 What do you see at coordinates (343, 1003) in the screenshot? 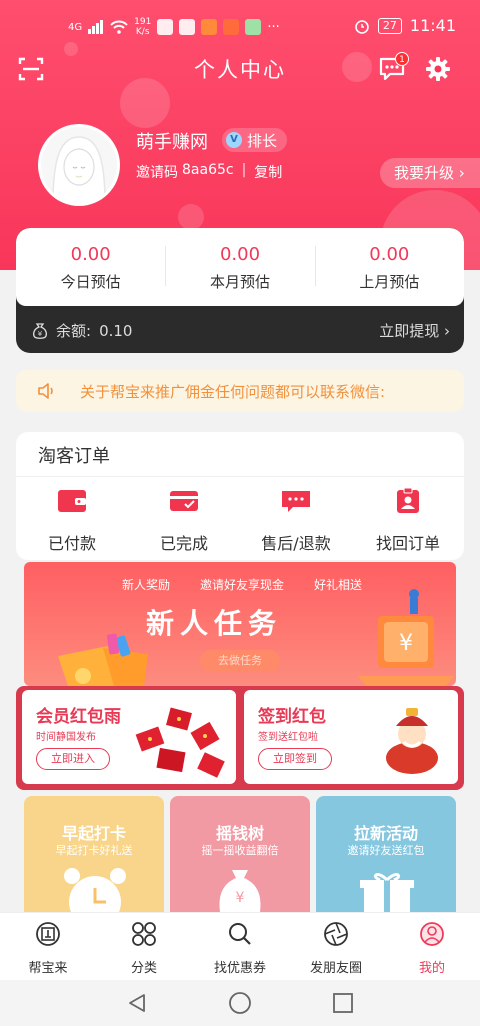
I see `recents-icon` at bounding box center [343, 1003].